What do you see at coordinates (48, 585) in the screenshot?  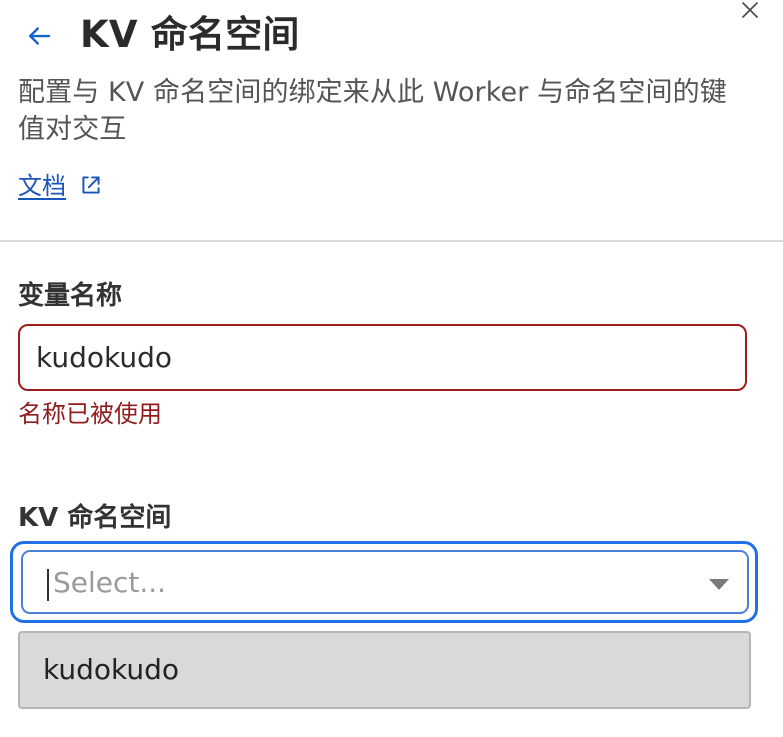 I see `text-cursor` at bounding box center [48, 585].